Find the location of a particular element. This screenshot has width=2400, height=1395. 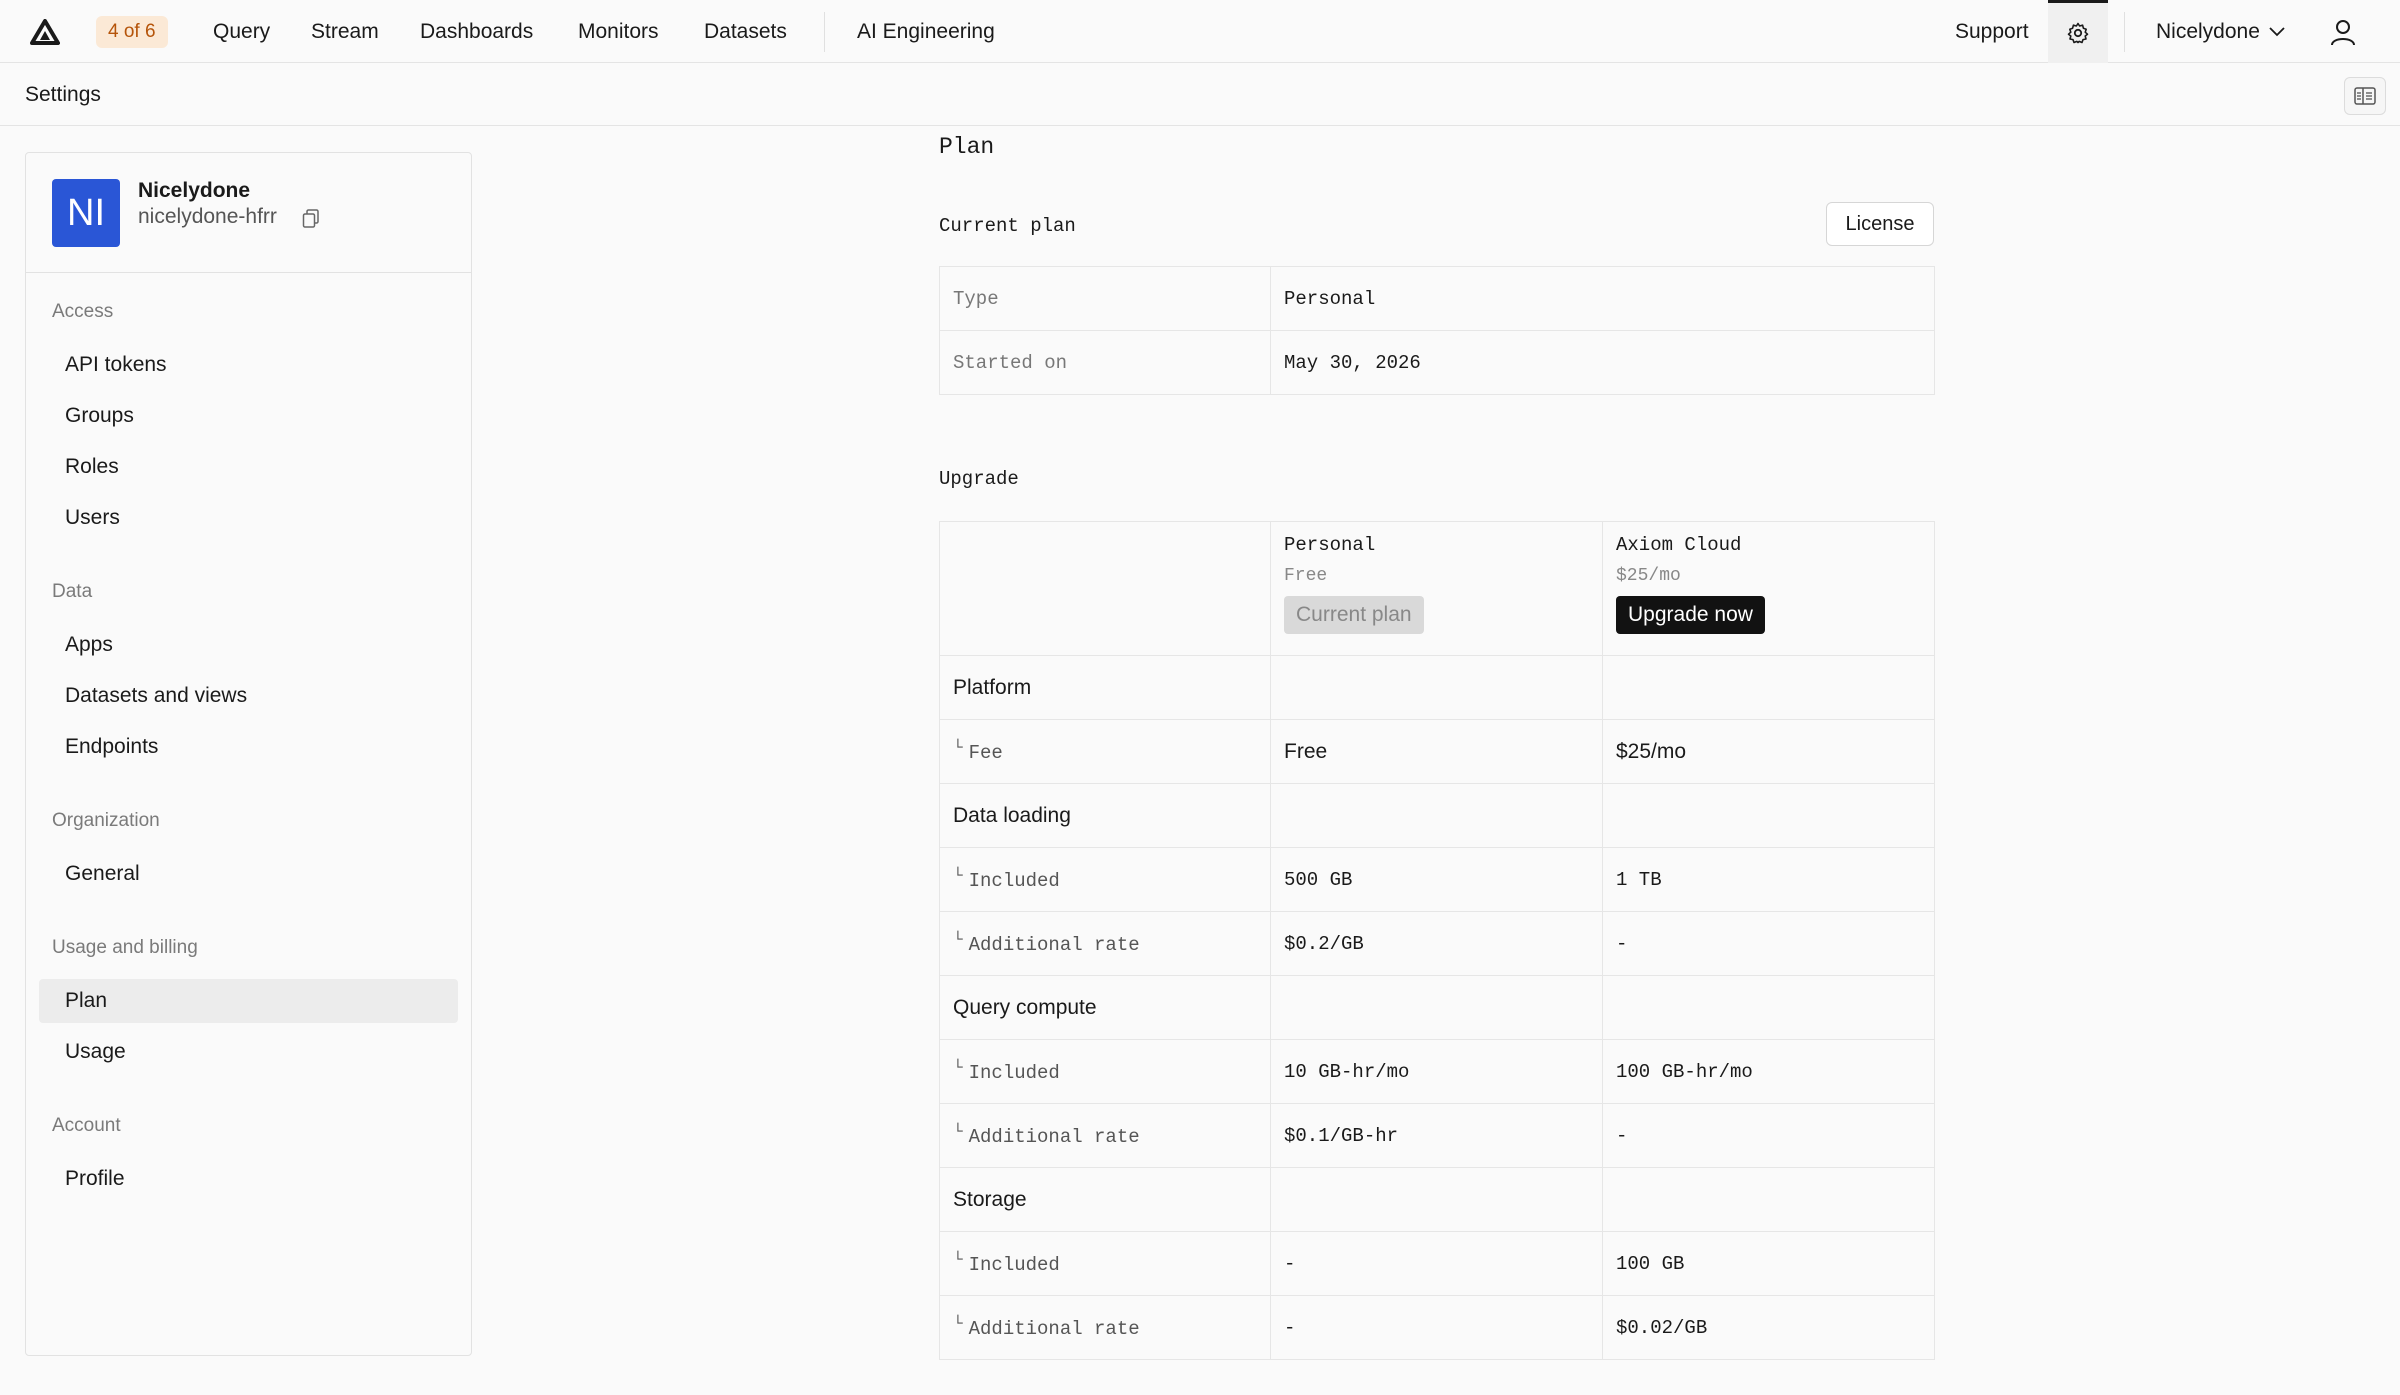

nav-divider is located at coordinates (824, 32).